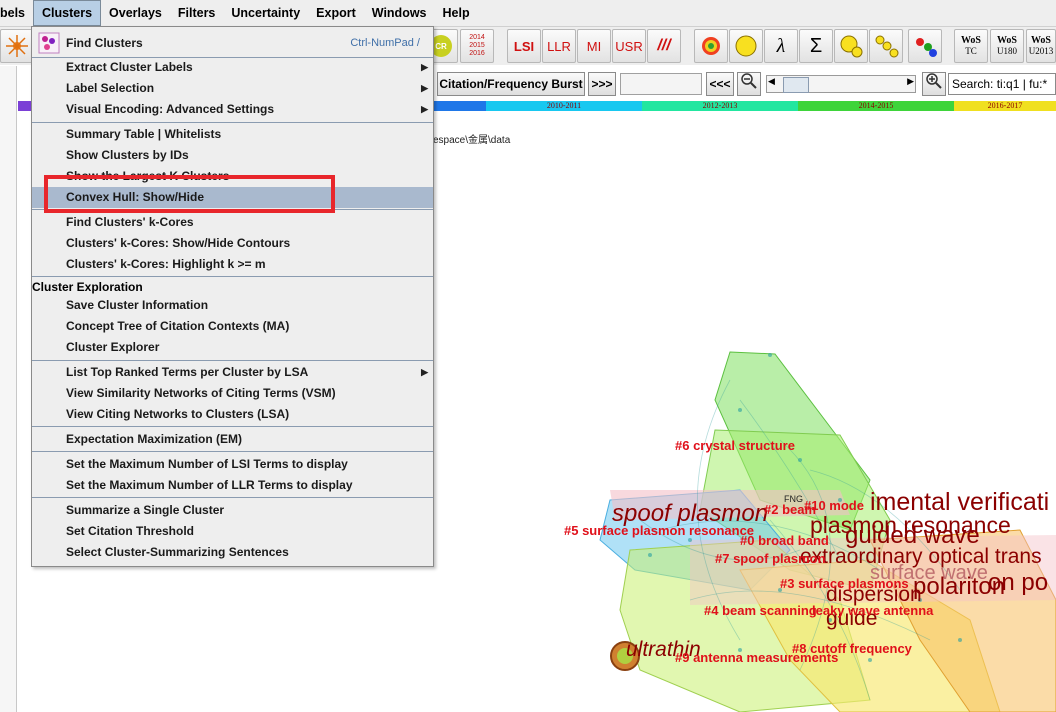 The height and width of the screenshot is (712, 1056). I want to click on ring-button, so click(711, 46).